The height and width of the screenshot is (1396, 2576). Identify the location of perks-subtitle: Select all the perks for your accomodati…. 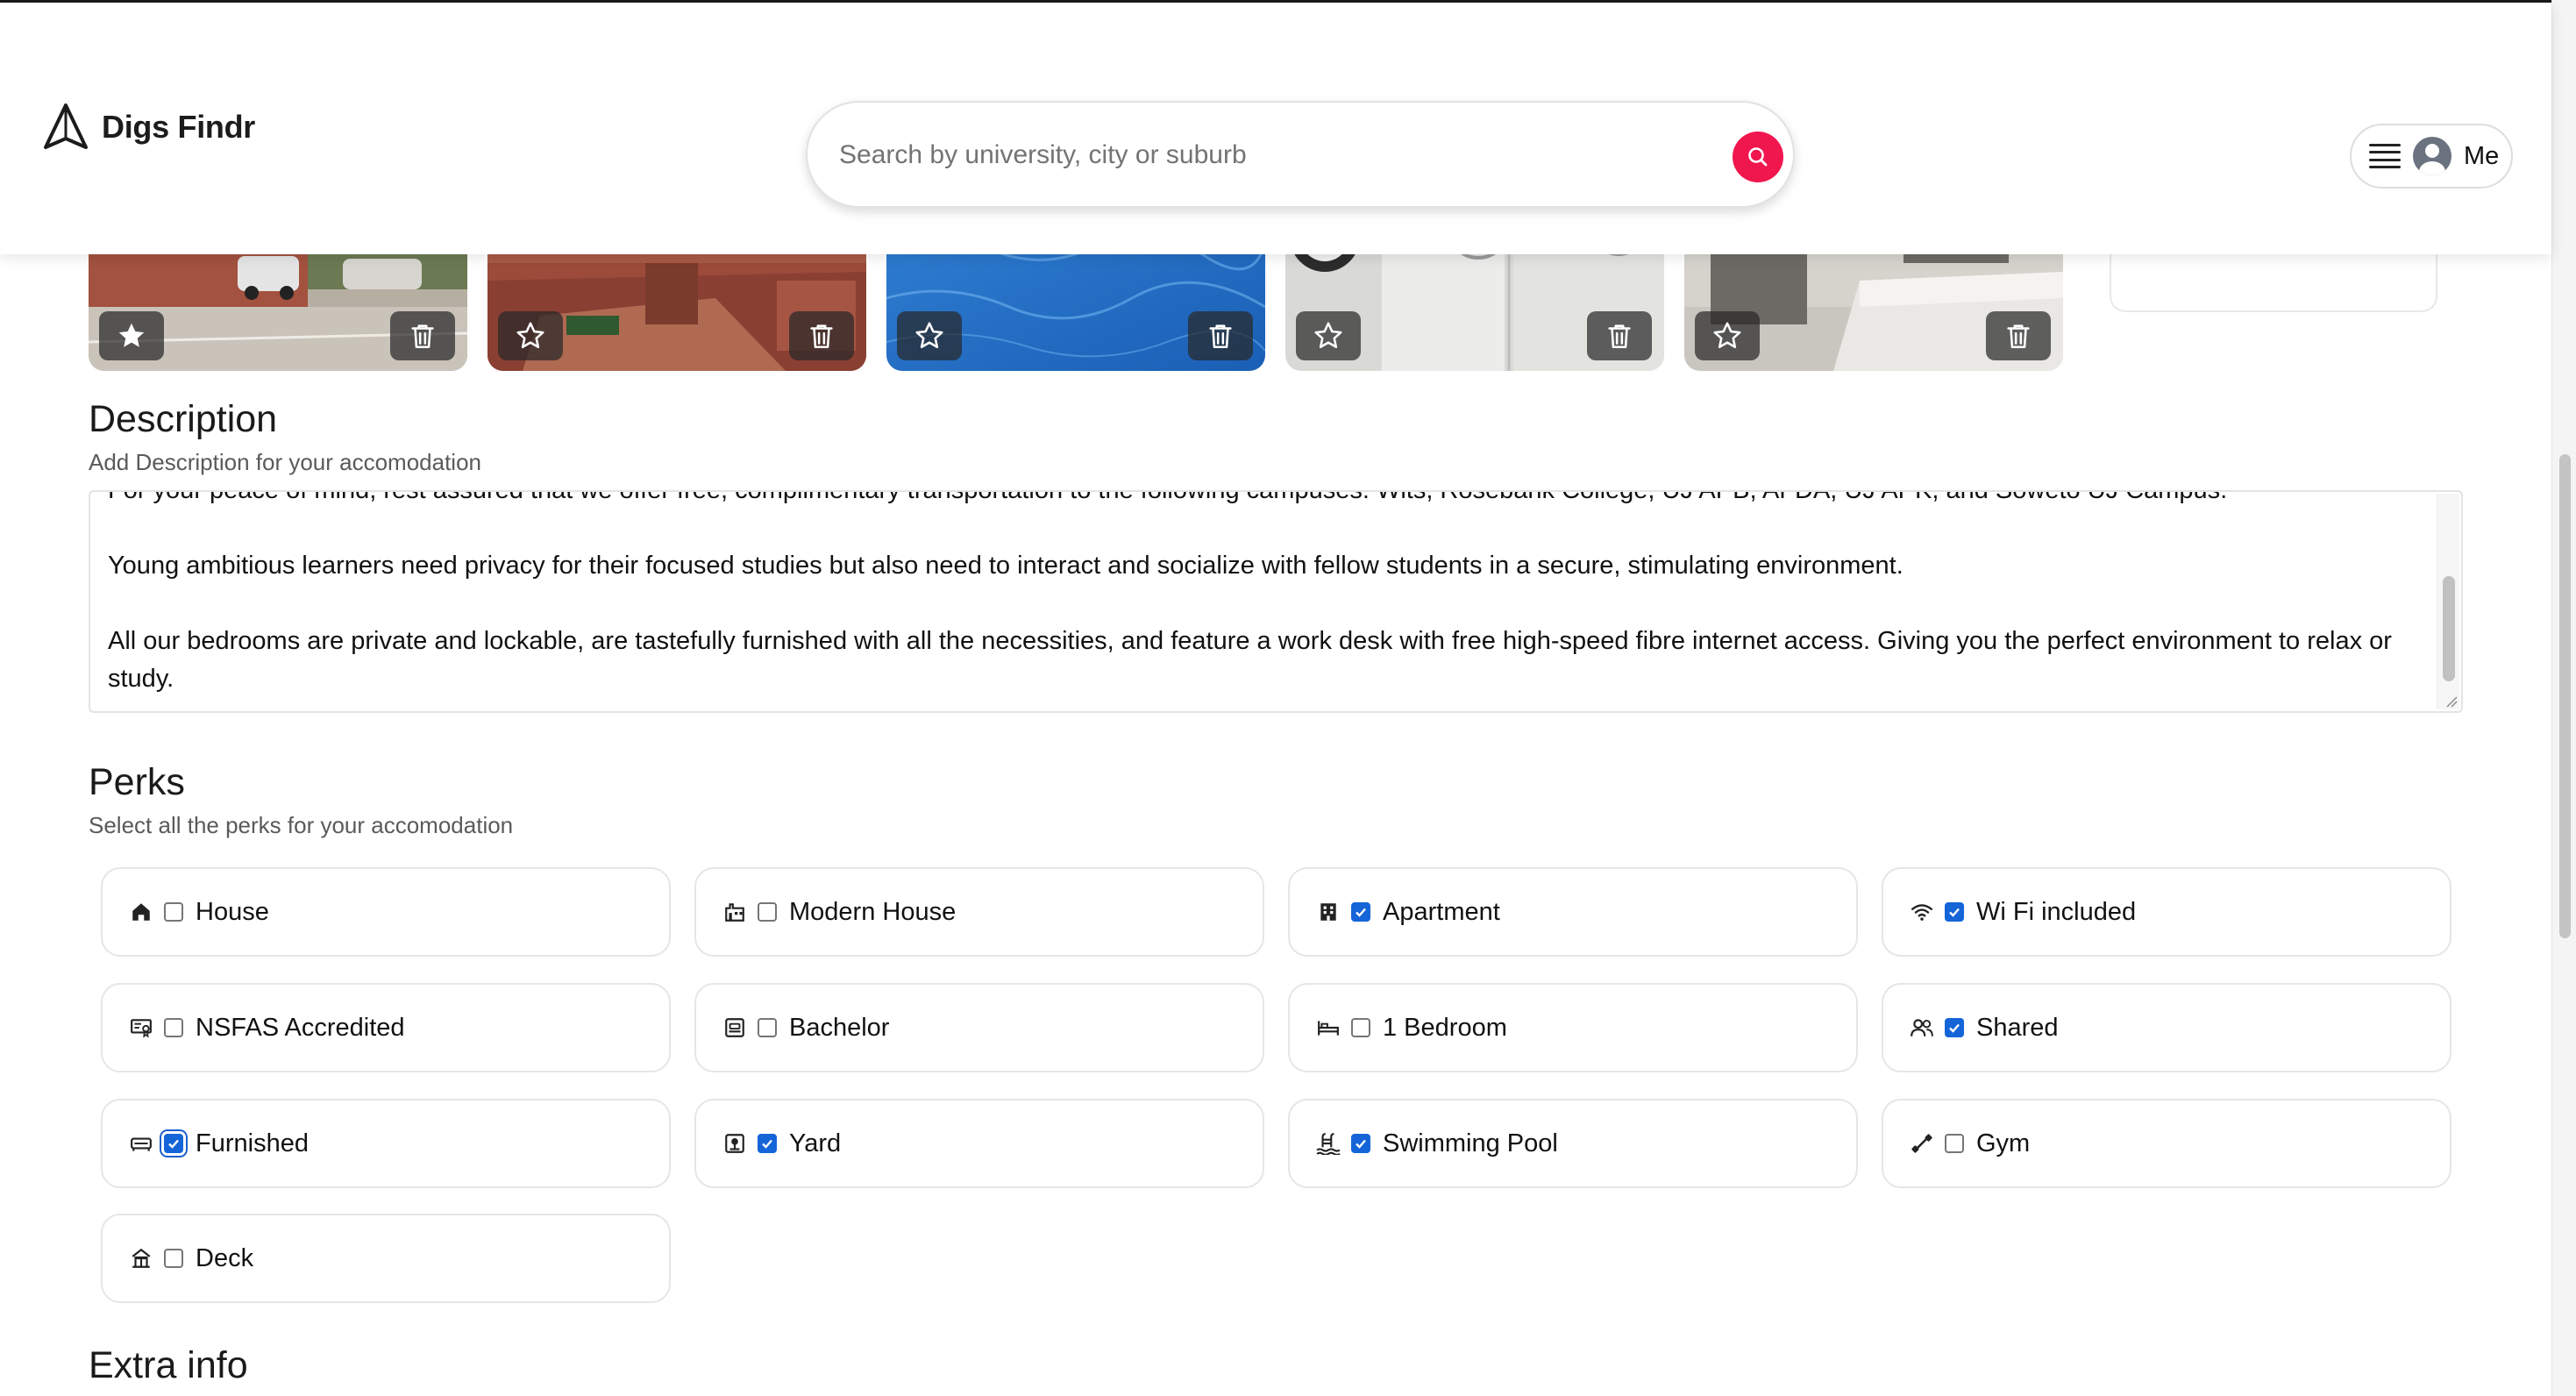
(301, 825).